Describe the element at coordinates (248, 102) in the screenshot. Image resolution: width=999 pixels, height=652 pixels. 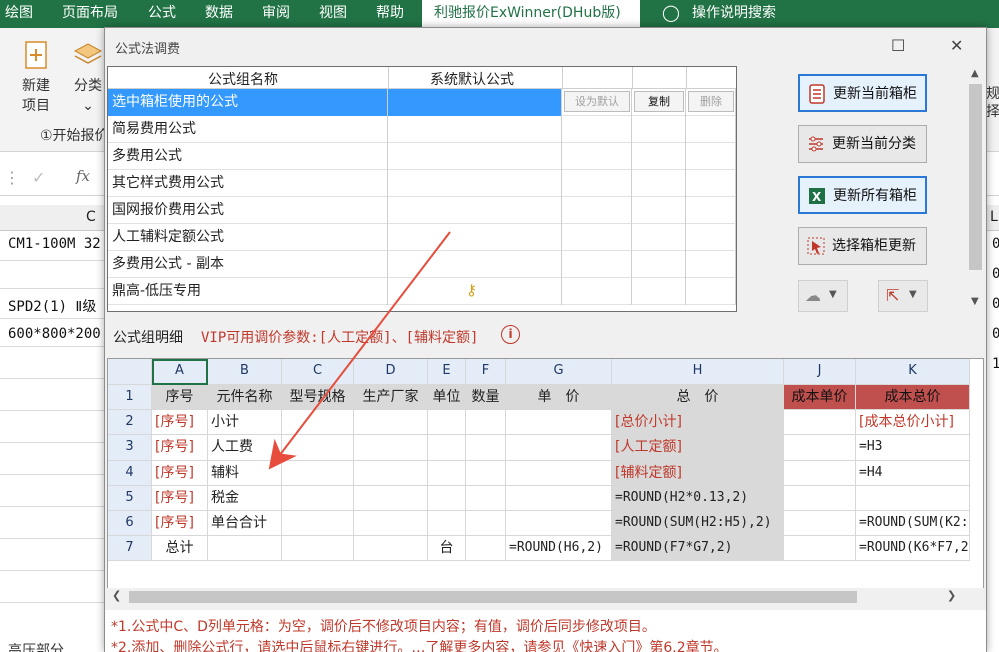
I see `formula-group-name: 选中箱柜使用的公式` at that location.